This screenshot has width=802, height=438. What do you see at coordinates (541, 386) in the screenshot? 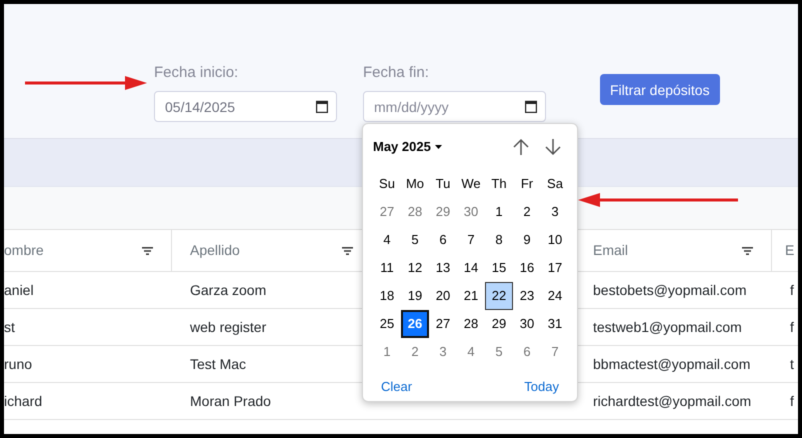
I see `today-link: Today` at bounding box center [541, 386].